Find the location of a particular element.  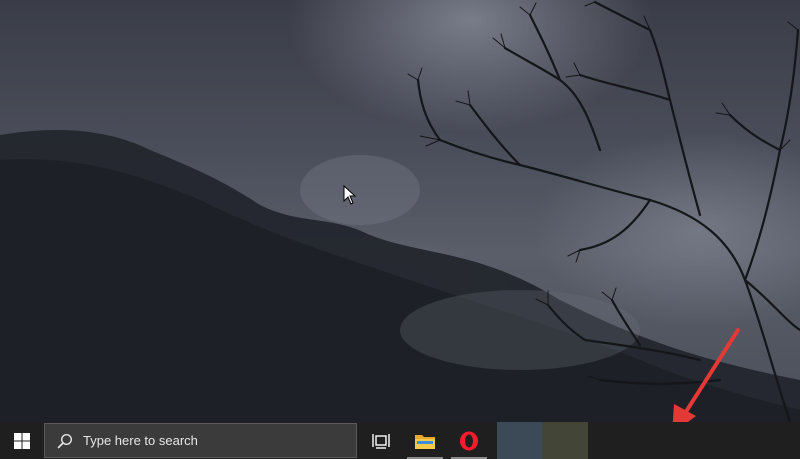

taskbar: Type here to search is located at coordinates (400, 440).